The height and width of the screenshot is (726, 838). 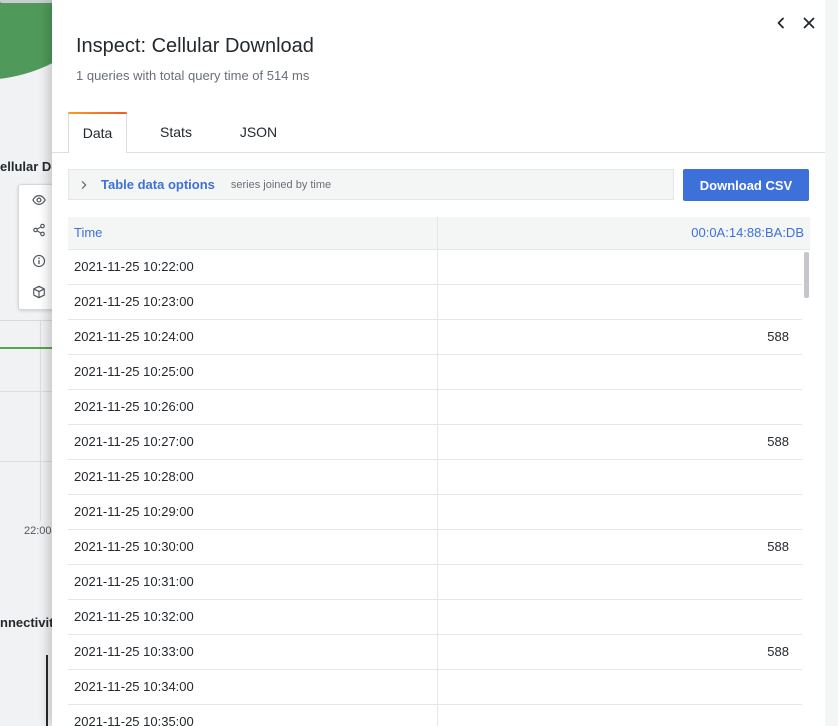 What do you see at coordinates (176, 132) in the screenshot?
I see `tab-stats: Stats` at bounding box center [176, 132].